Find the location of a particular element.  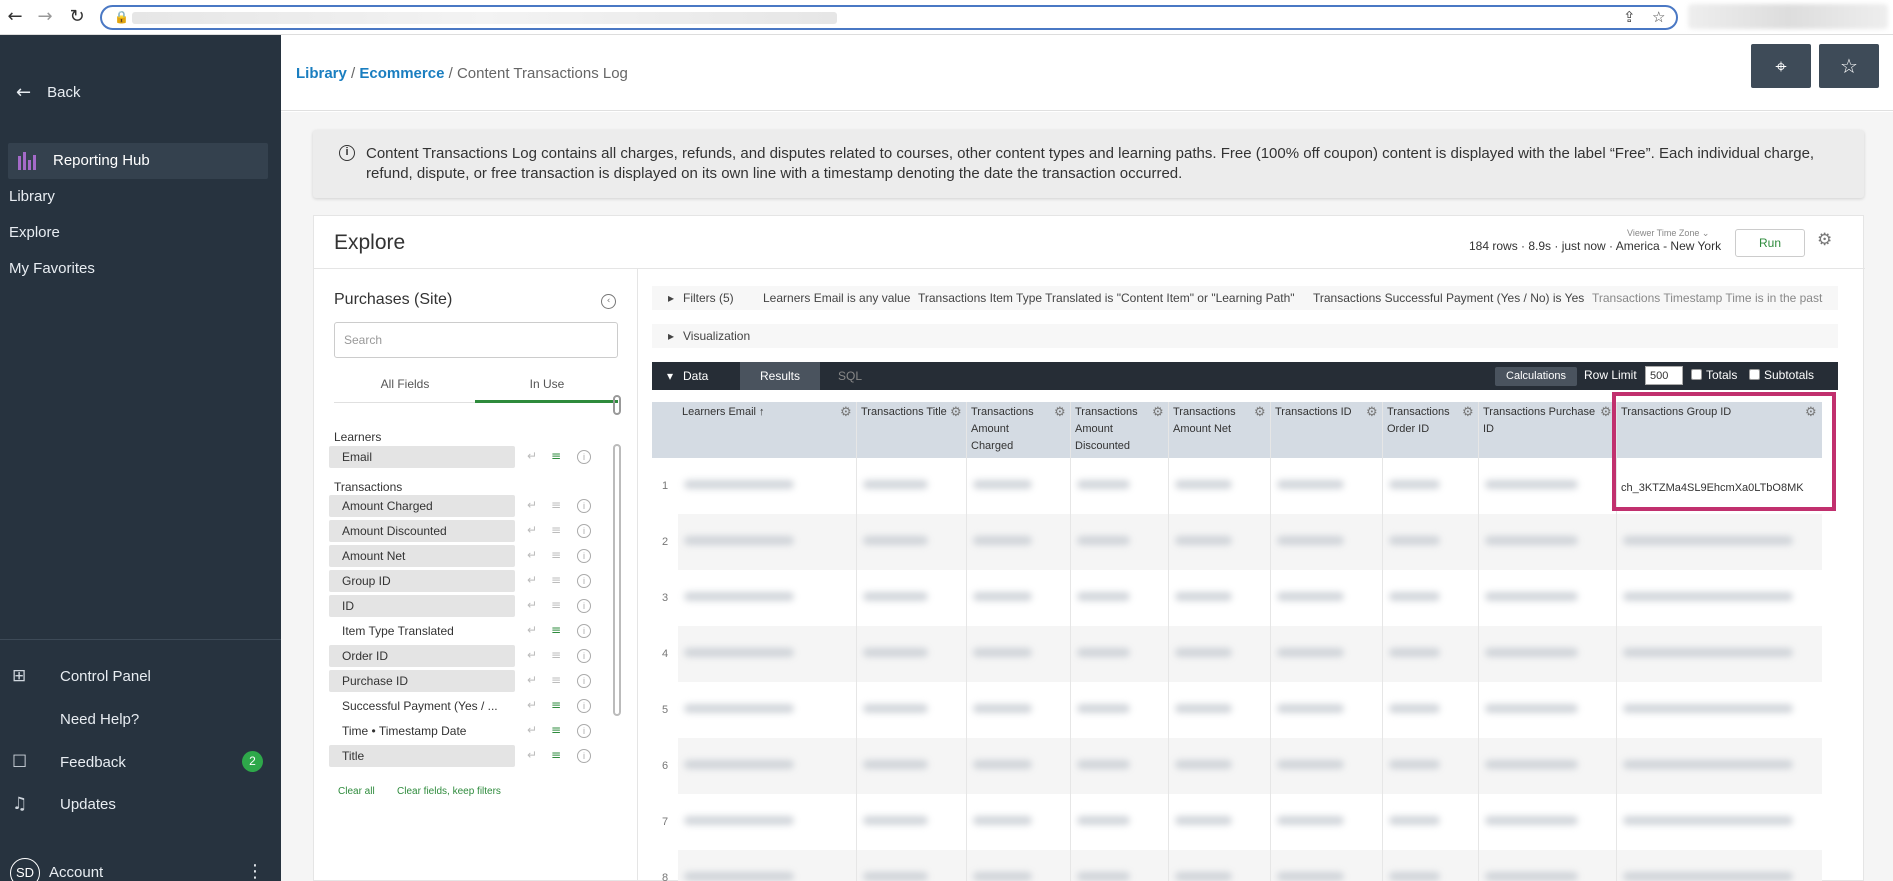

field-label: Item Type Translated is located at coordinates (422, 631).